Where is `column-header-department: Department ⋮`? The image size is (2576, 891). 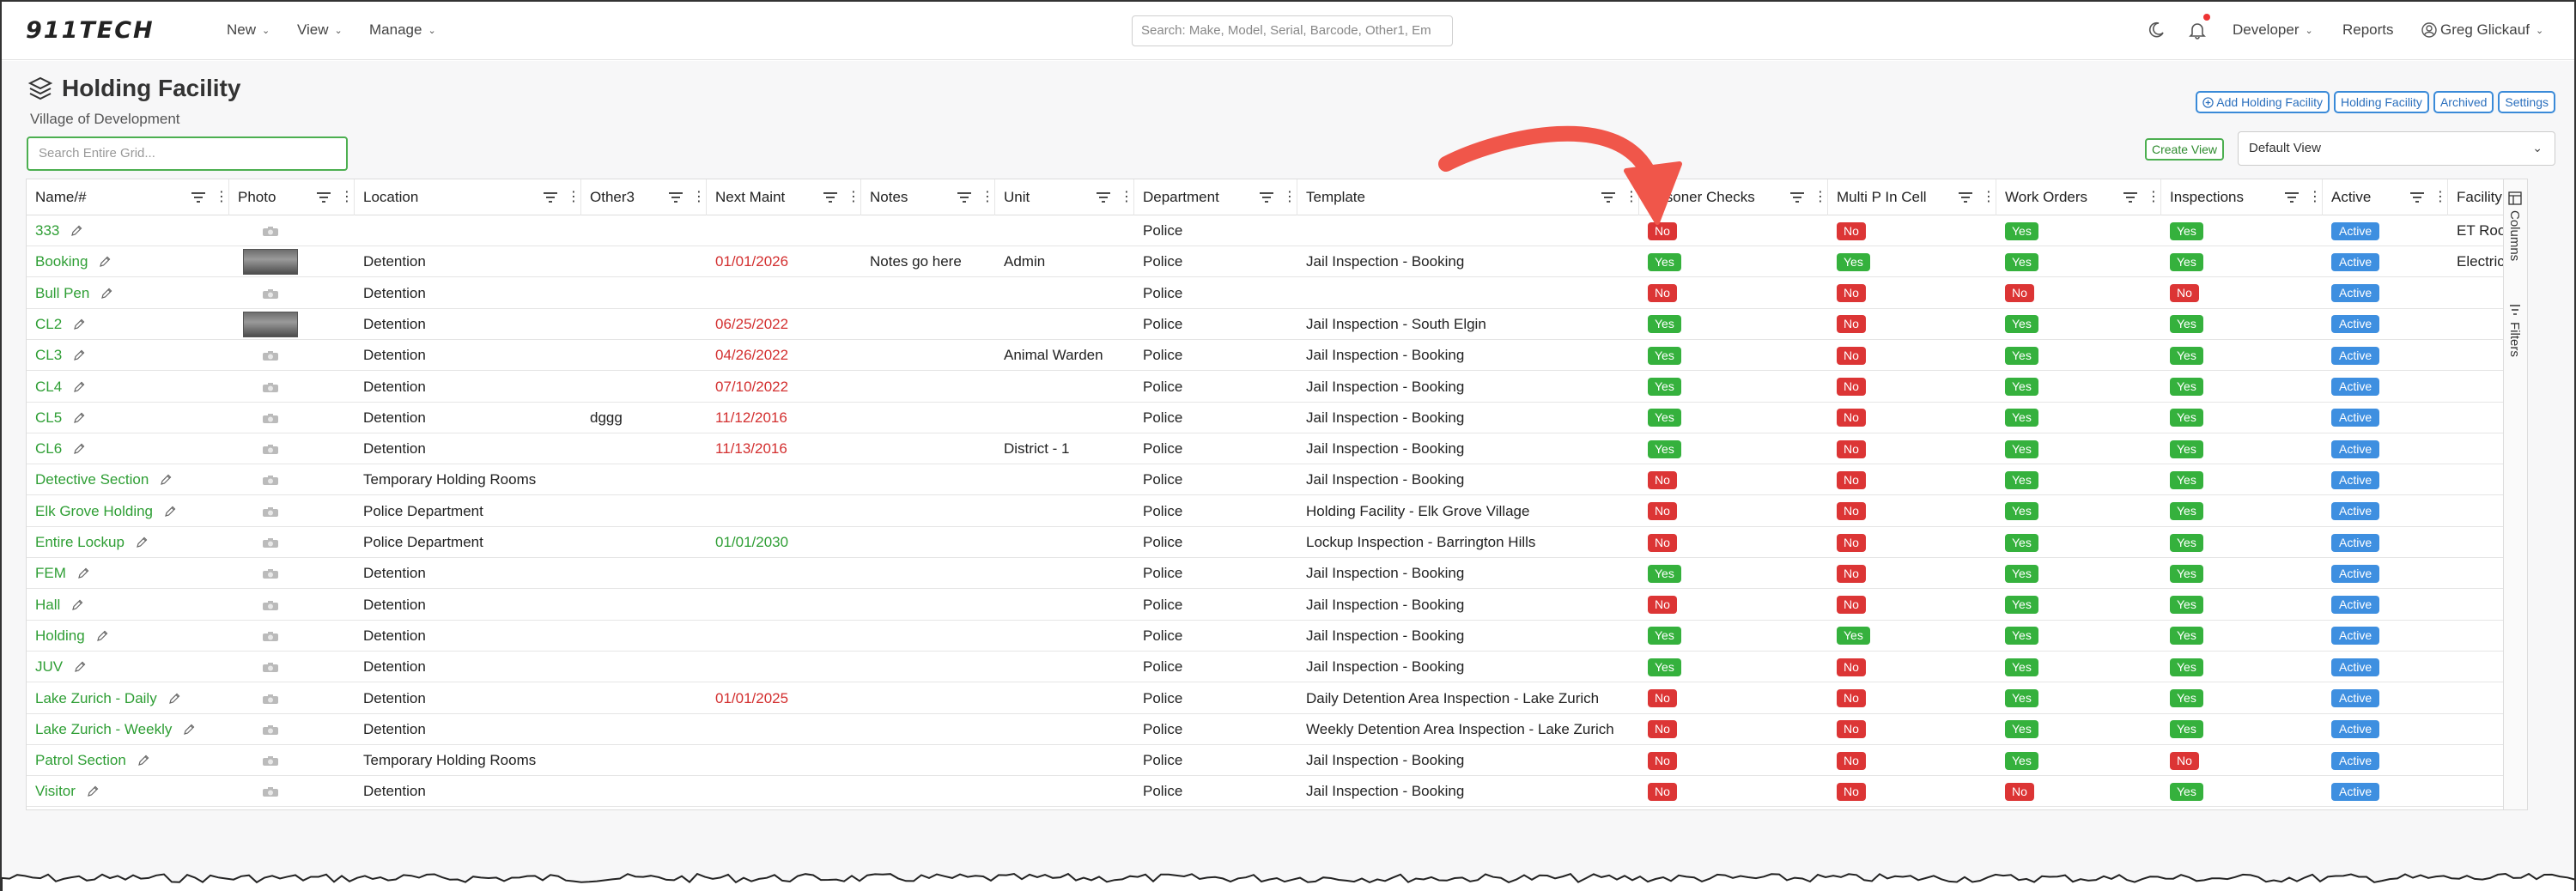 column-header-department: Department ⋮ is located at coordinates (1215, 197).